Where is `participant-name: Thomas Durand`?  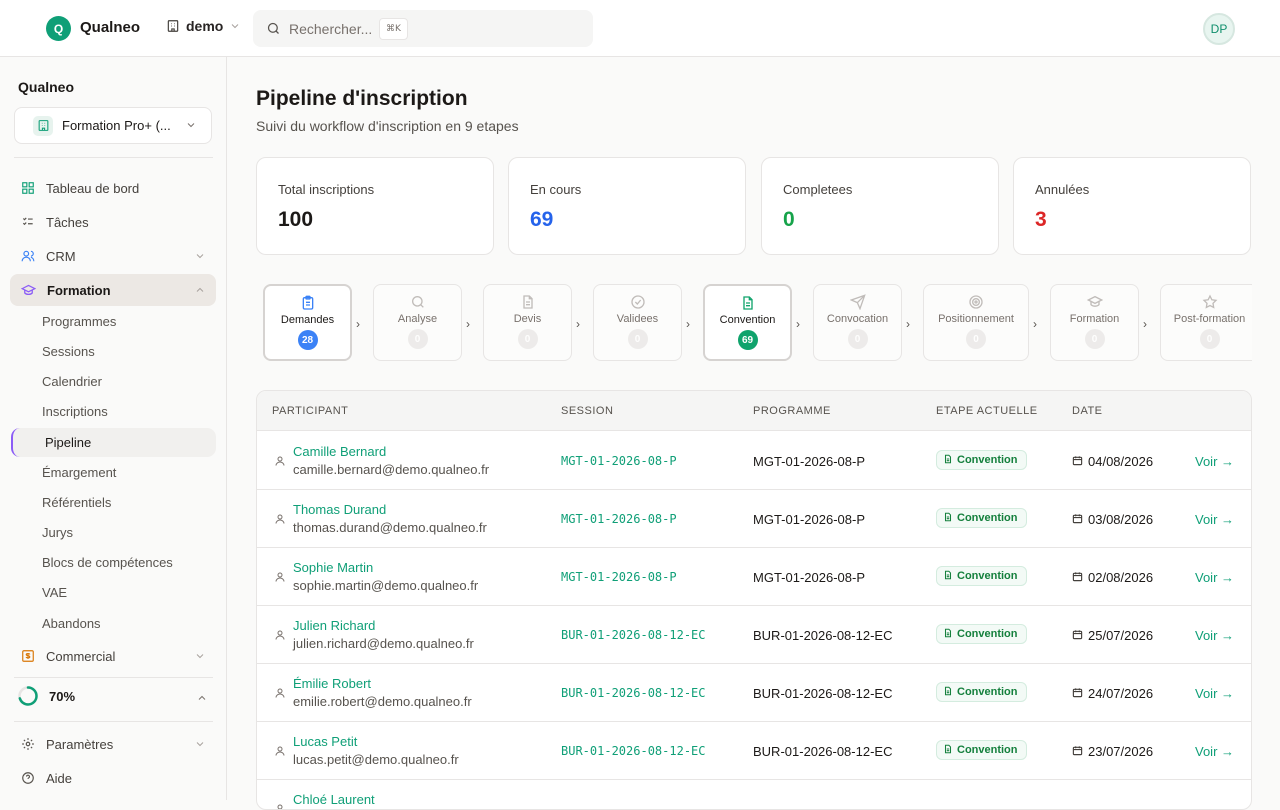 participant-name: Thomas Durand is located at coordinates (339, 509).